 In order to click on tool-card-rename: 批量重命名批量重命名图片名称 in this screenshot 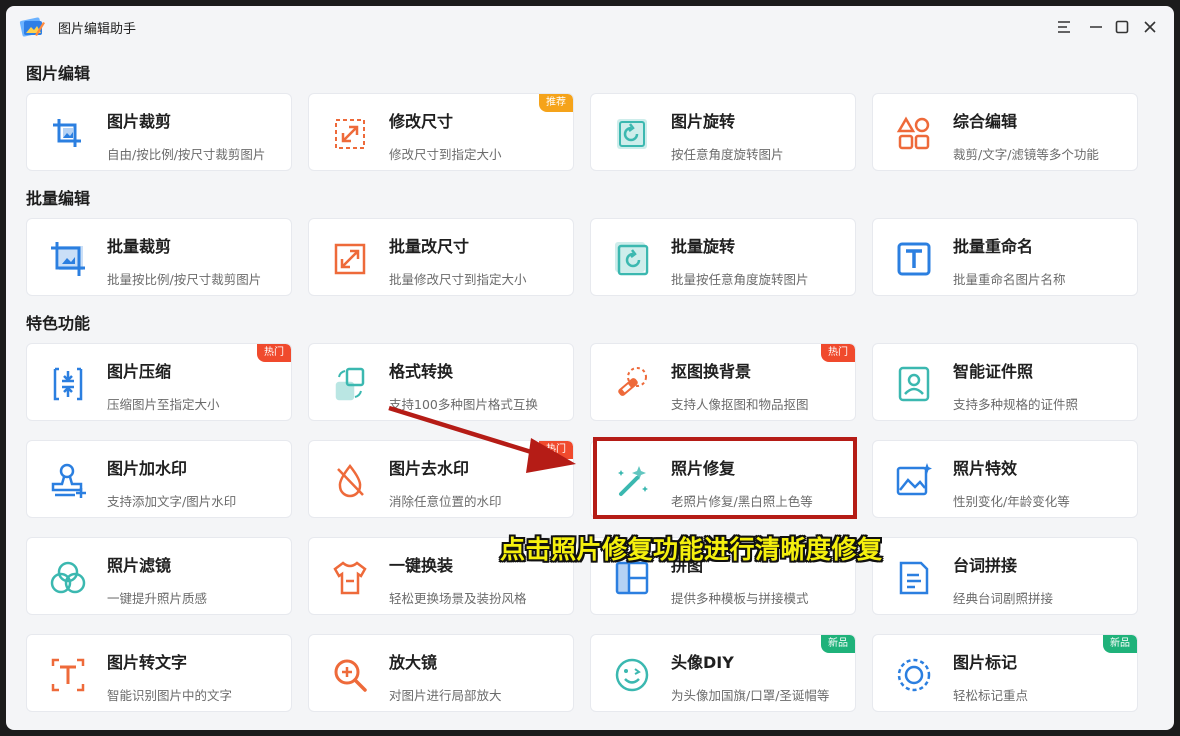, I will do `click(1005, 257)`.